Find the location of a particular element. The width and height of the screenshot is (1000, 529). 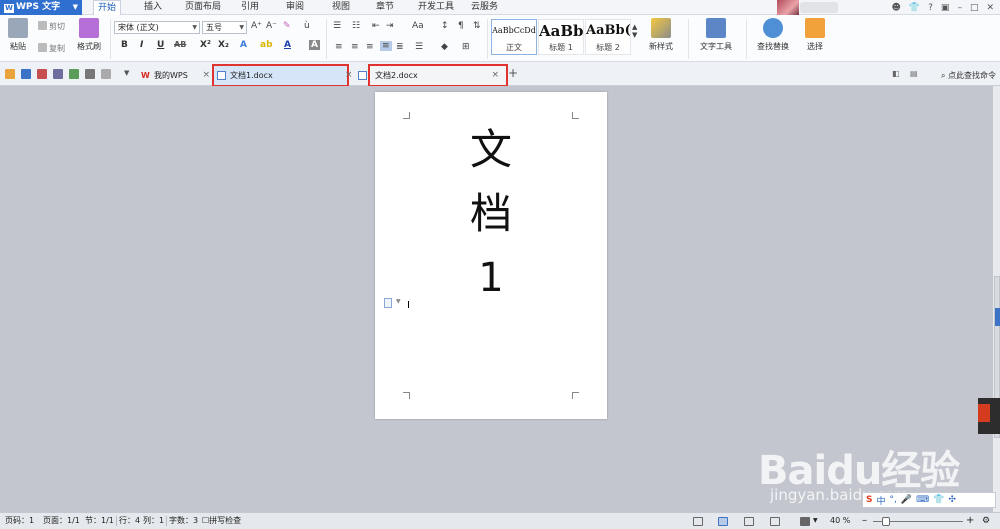

style-heading-1: AaBb 标题 1 is located at coordinates (561, 37).